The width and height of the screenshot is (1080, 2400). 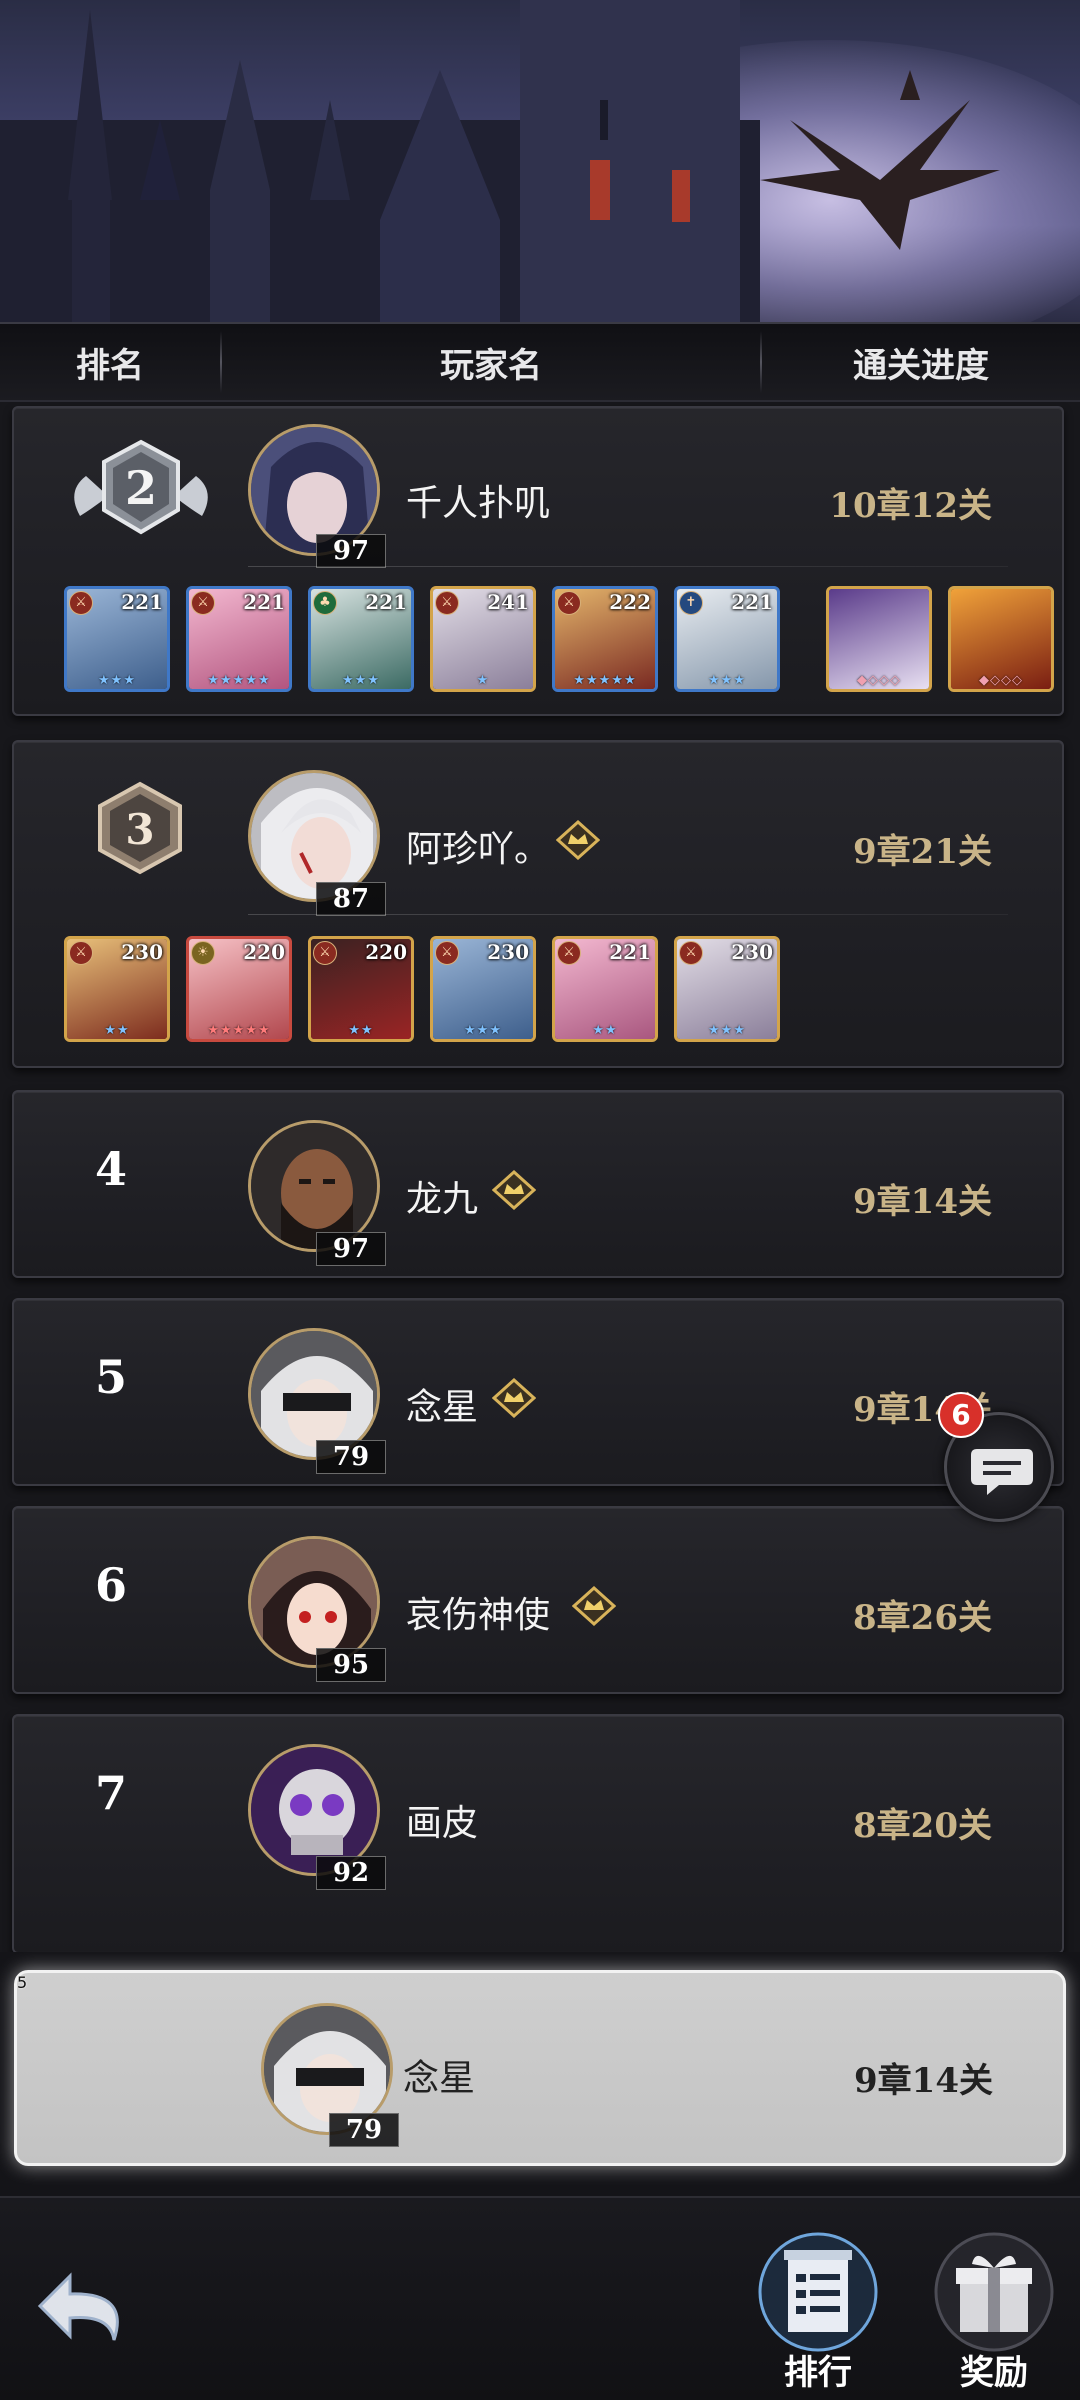 I want to click on rank-number: 7, so click(x=110, y=1793).